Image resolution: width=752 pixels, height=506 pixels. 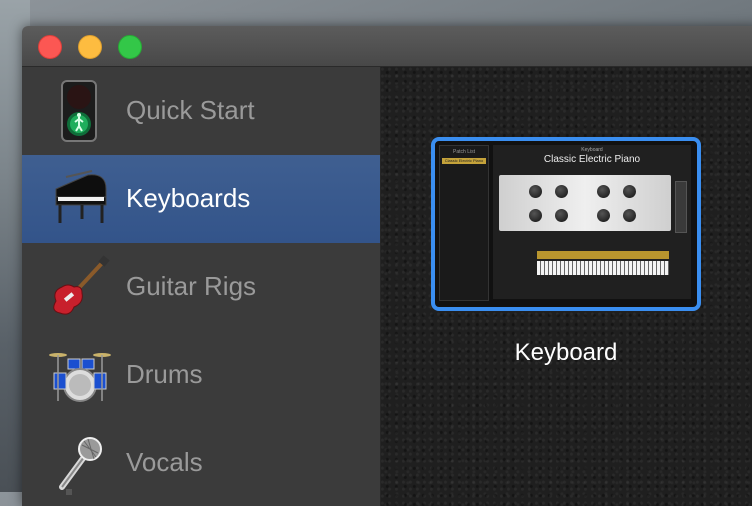 I want to click on sidebar-item-guitar-rigs: Guitar Rigs, so click(x=201, y=287).